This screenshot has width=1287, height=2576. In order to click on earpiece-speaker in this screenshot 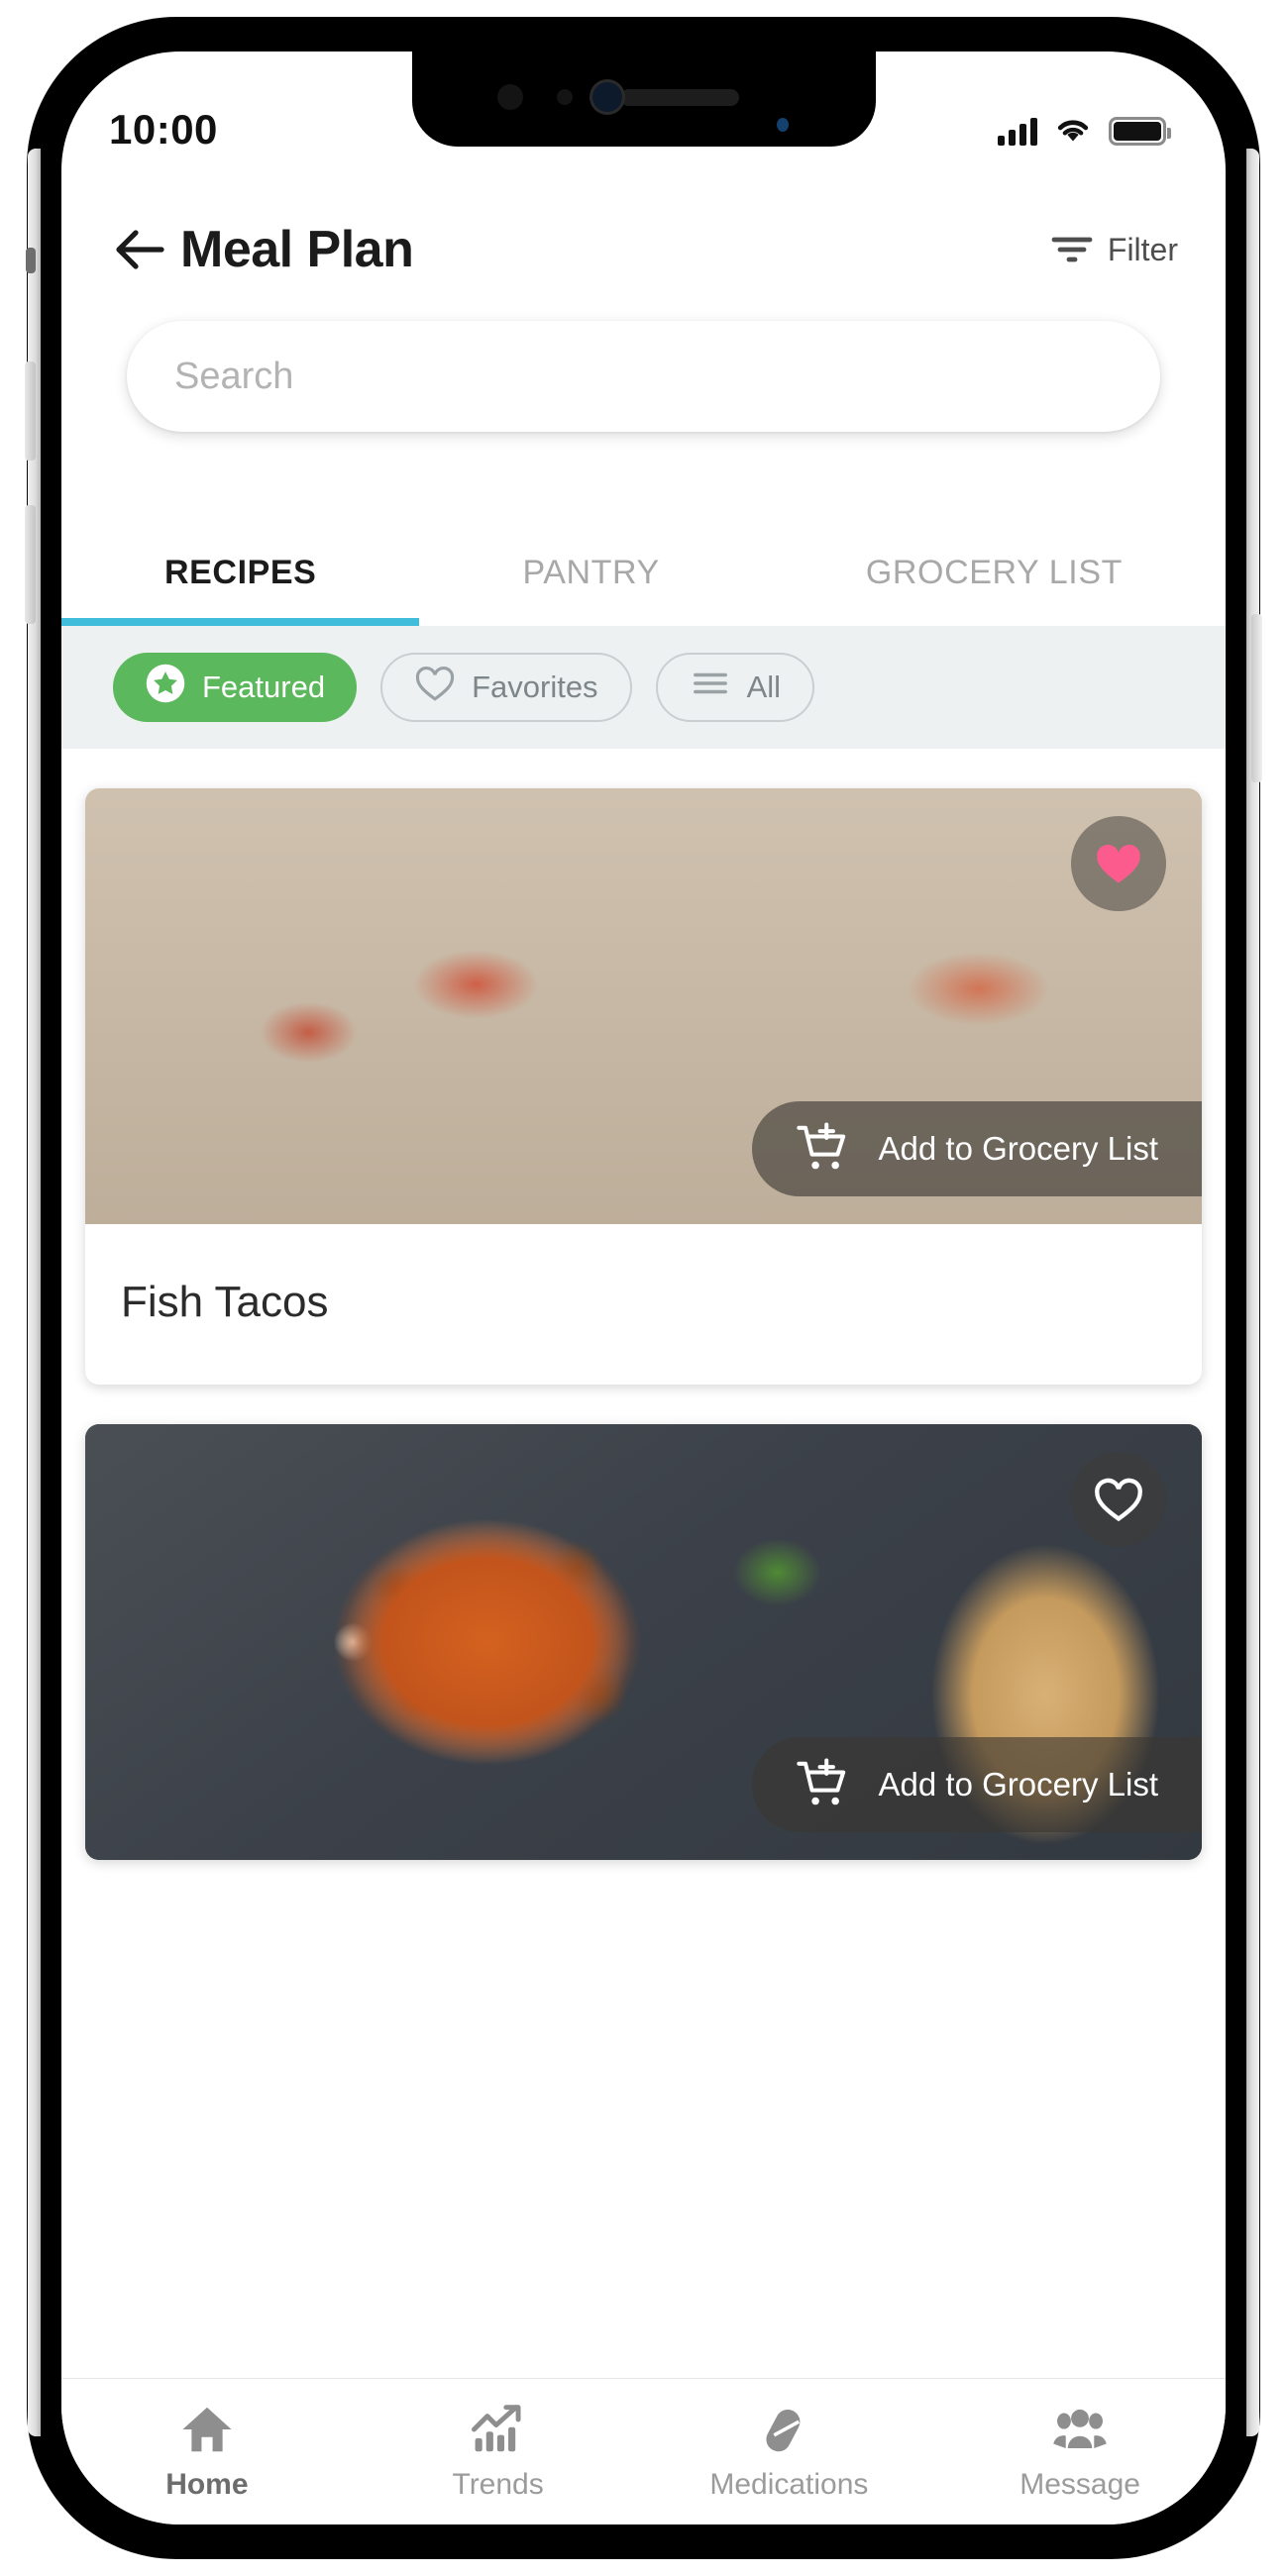, I will do `click(679, 97)`.